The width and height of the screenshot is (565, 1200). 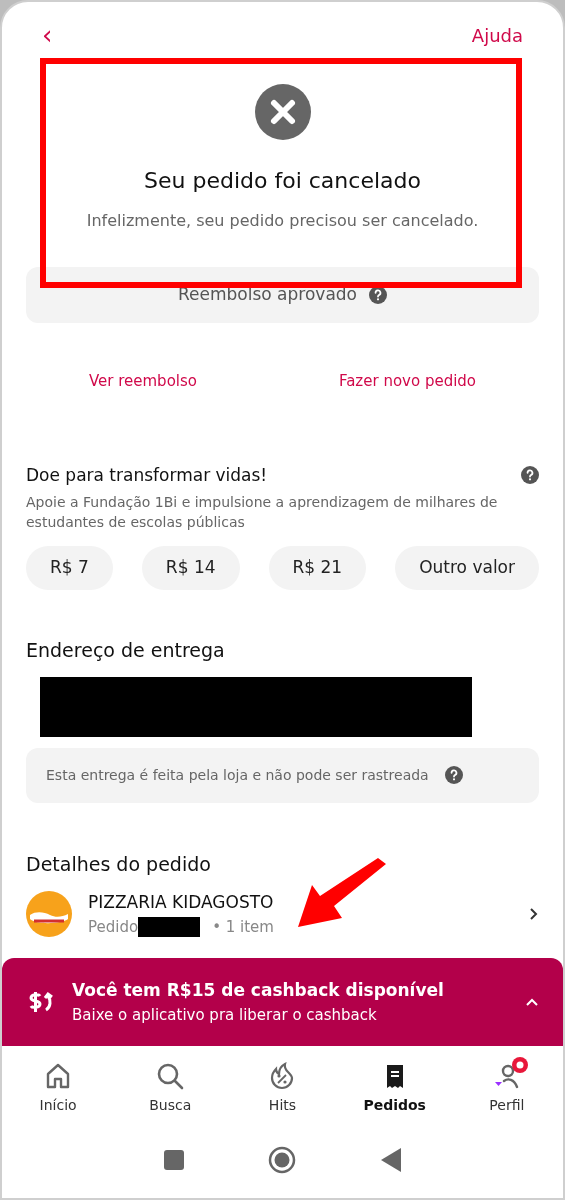 What do you see at coordinates (407, 381) in the screenshot?
I see `action-link: Fazer novo pedido` at bounding box center [407, 381].